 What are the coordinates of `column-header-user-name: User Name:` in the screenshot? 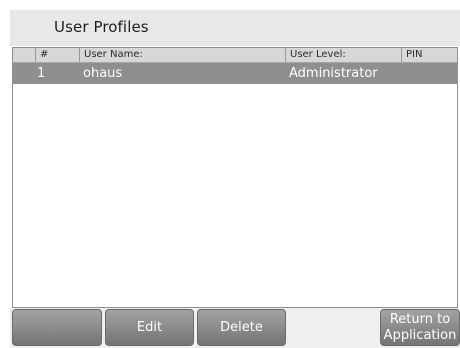 It's located at (182, 55).